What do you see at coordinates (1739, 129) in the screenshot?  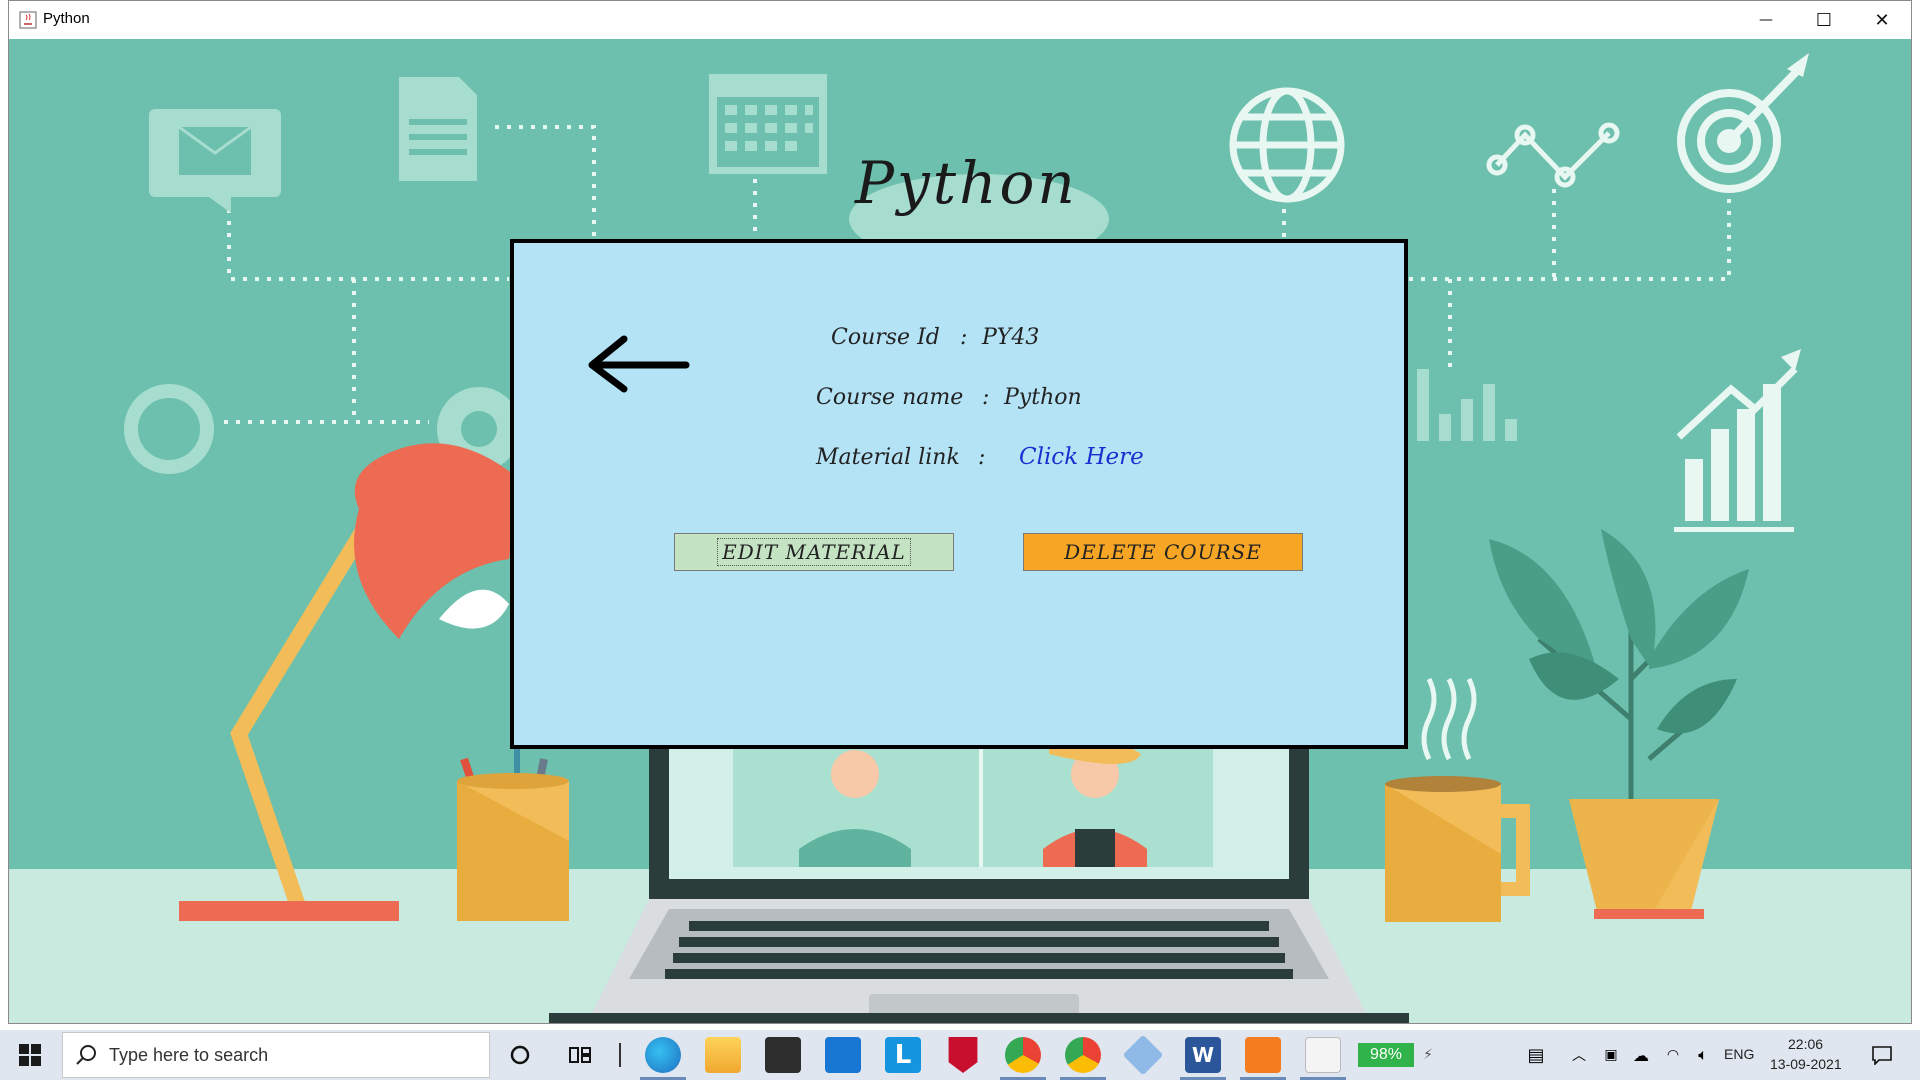 I see `target-icon` at bounding box center [1739, 129].